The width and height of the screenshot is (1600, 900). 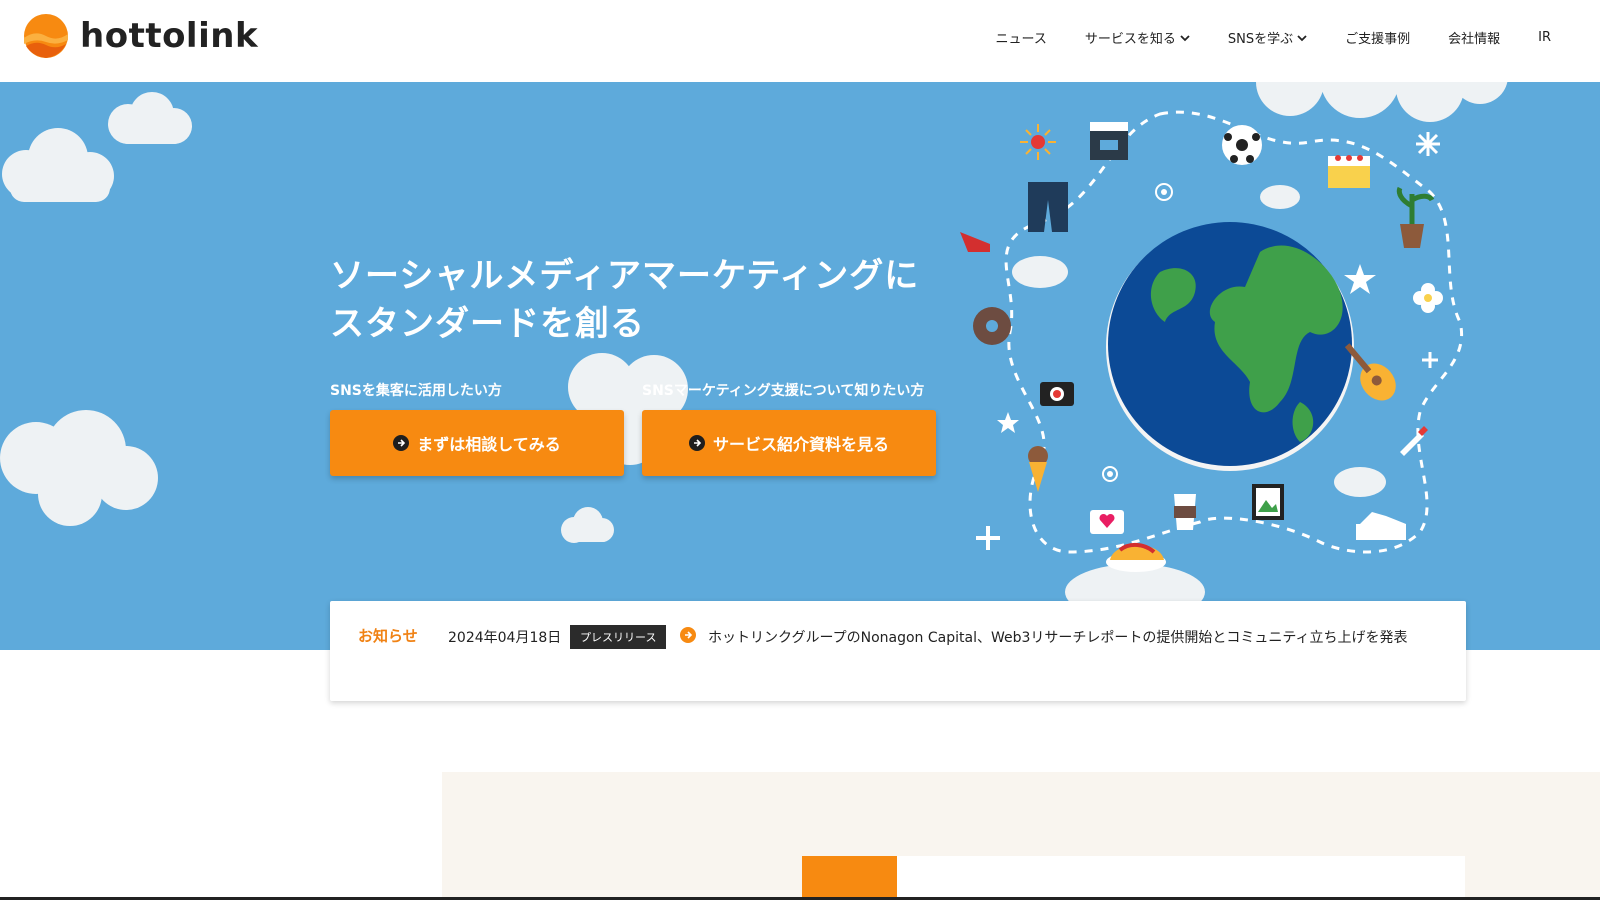 I want to click on consult-button: まずは相談してみる, so click(x=477, y=443).